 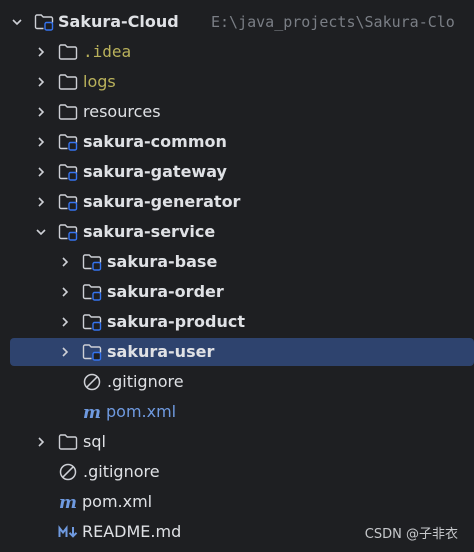 I want to click on tree-row-sakura-generator: sakura-generator, so click(x=237, y=202).